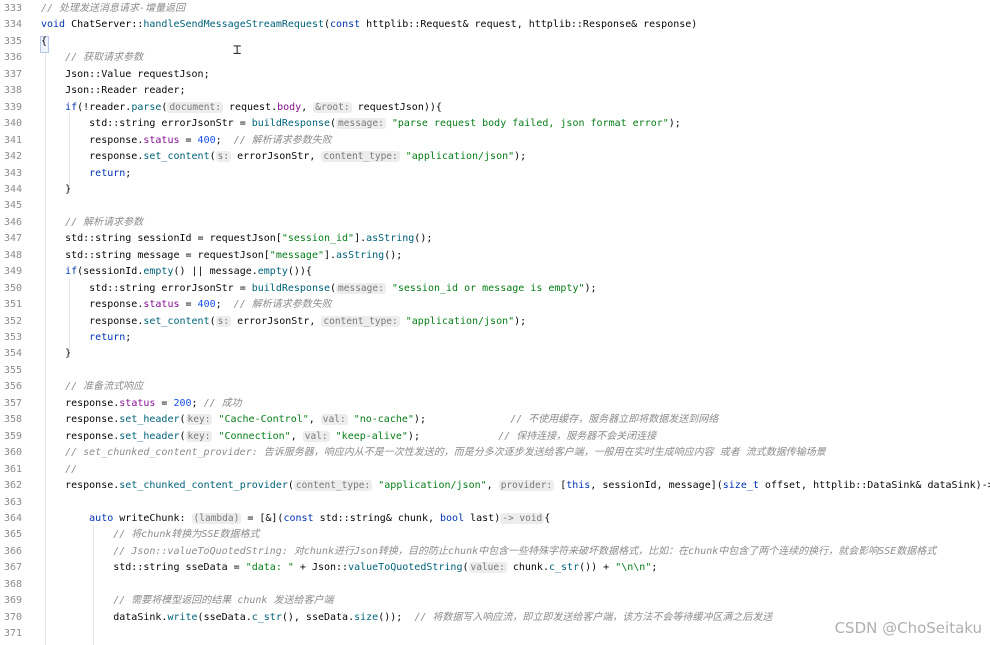 This screenshot has width=990, height=645. Describe the element at coordinates (185, 518) in the screenshot. I see `code-token: :` at that location.